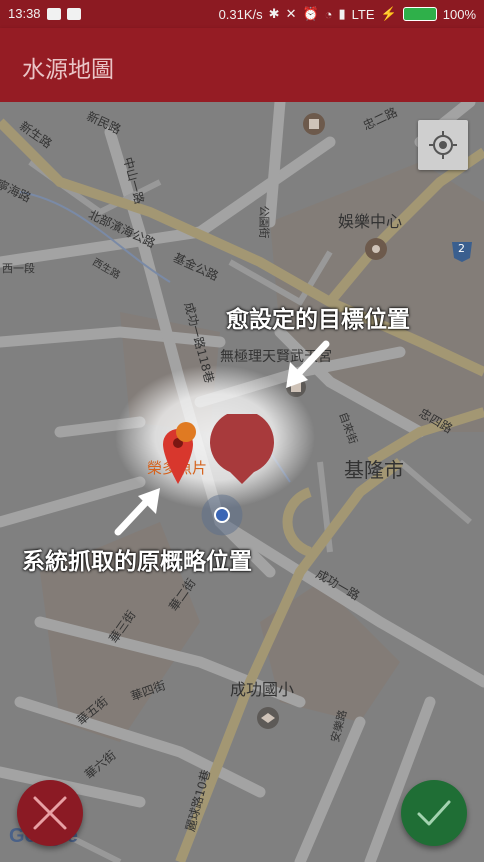 The width and height of the screenshot is (484, 862). I want to click on crosshair-icon, so click(443, 145).